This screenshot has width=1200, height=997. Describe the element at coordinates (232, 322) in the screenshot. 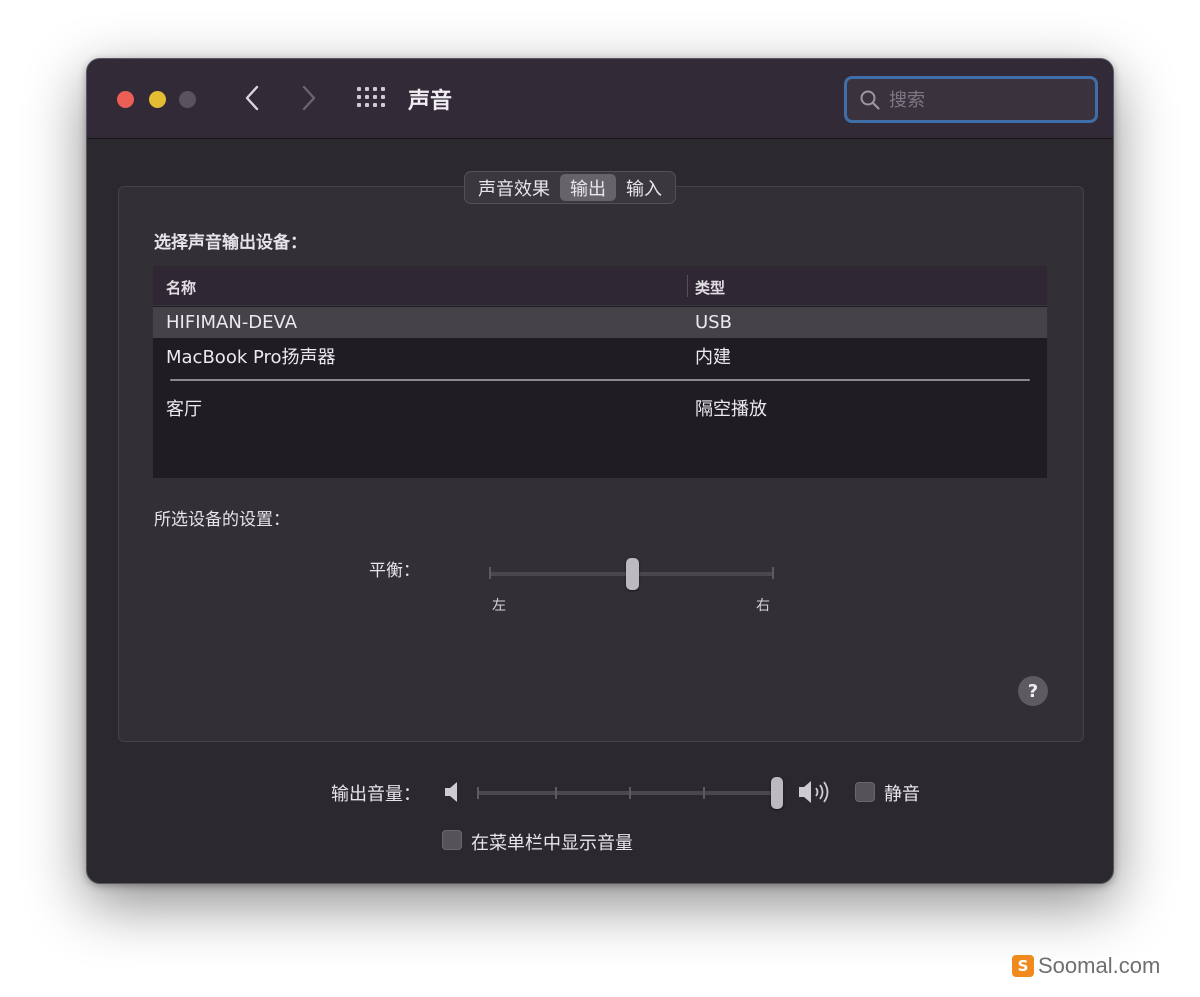

I see `device-name: HIFIMAN-DEVA` at that location.